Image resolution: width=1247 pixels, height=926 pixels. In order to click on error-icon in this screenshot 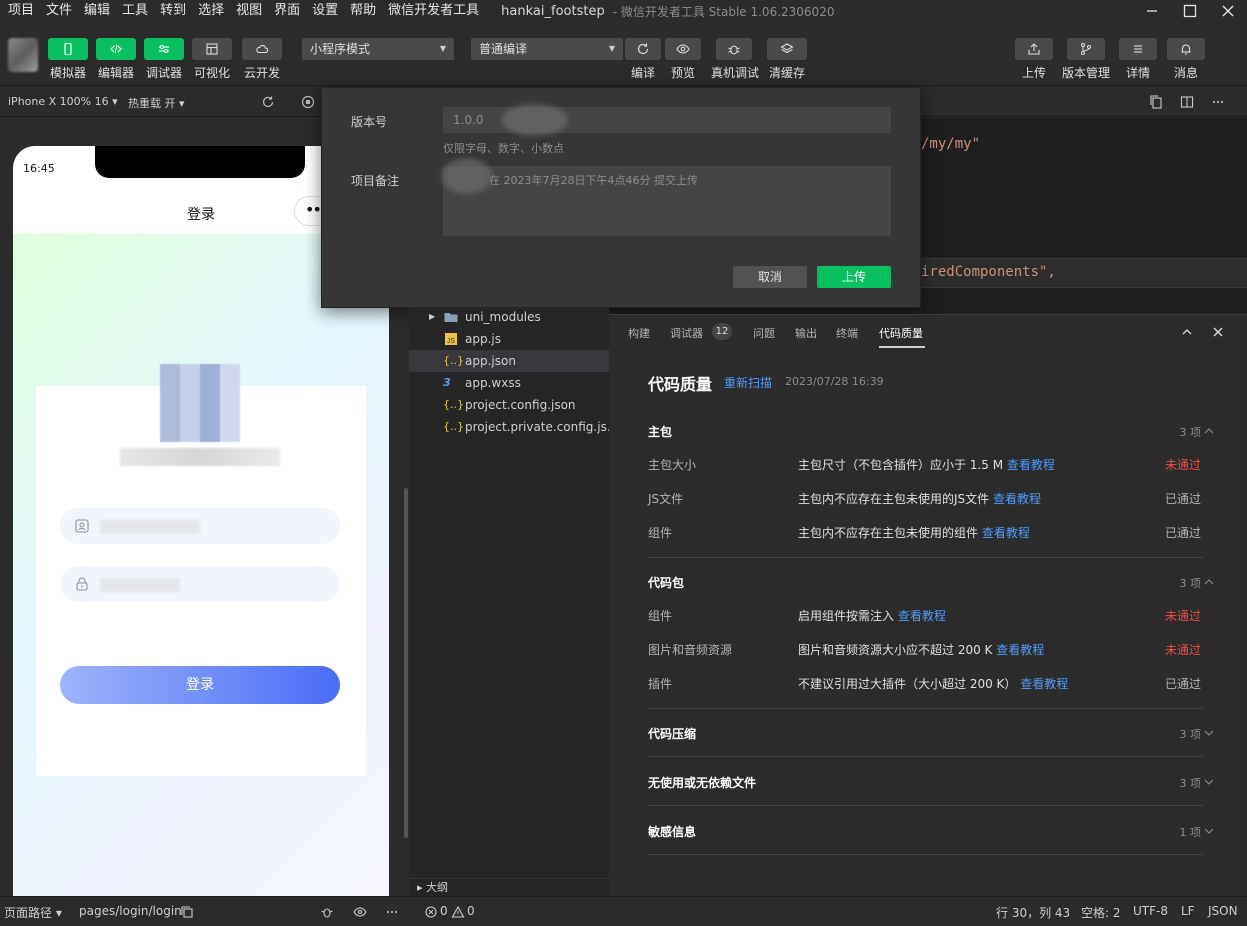, I will do `click(431, 912)`.